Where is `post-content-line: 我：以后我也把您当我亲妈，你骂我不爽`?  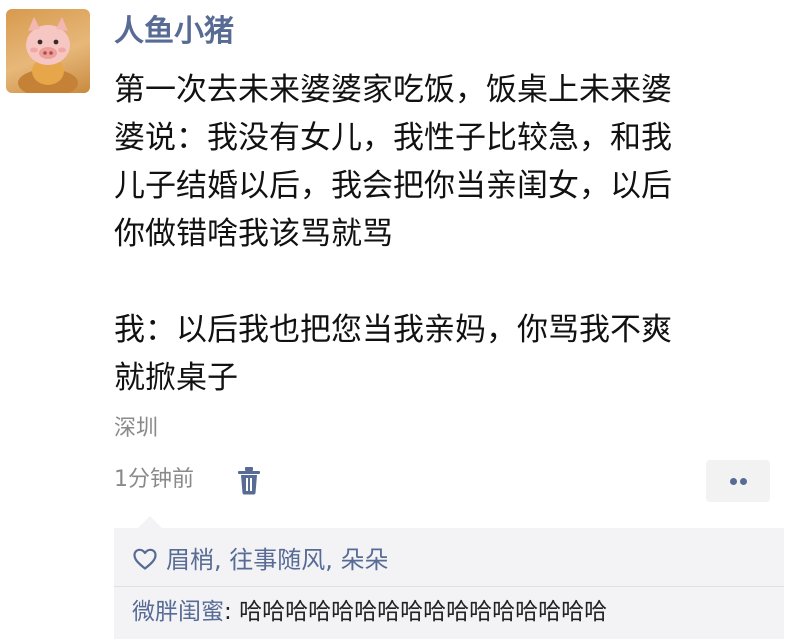 post-content-line: 我：以后我也把您当我亲妈，你骂我不爽 is located at coordinates (393, 330).